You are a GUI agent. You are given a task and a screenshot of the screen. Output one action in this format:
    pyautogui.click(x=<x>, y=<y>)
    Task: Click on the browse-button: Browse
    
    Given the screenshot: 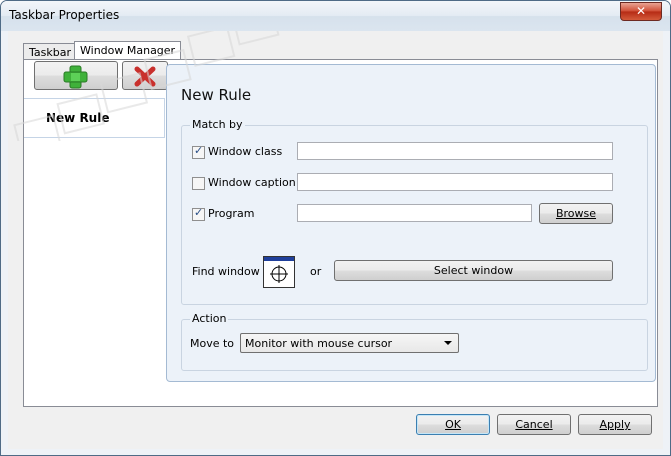 What is the action you would take?
    pyautogui.click(x=576, y=213)
    